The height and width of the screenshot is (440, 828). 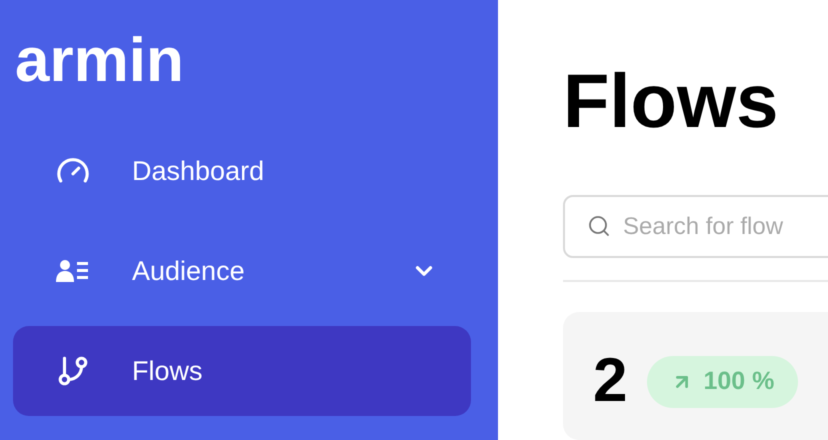 What do you see at coordinates (199, 171) in the screenshot?
I see `nav-label: Dashboard` at bounding box center [199, 171].